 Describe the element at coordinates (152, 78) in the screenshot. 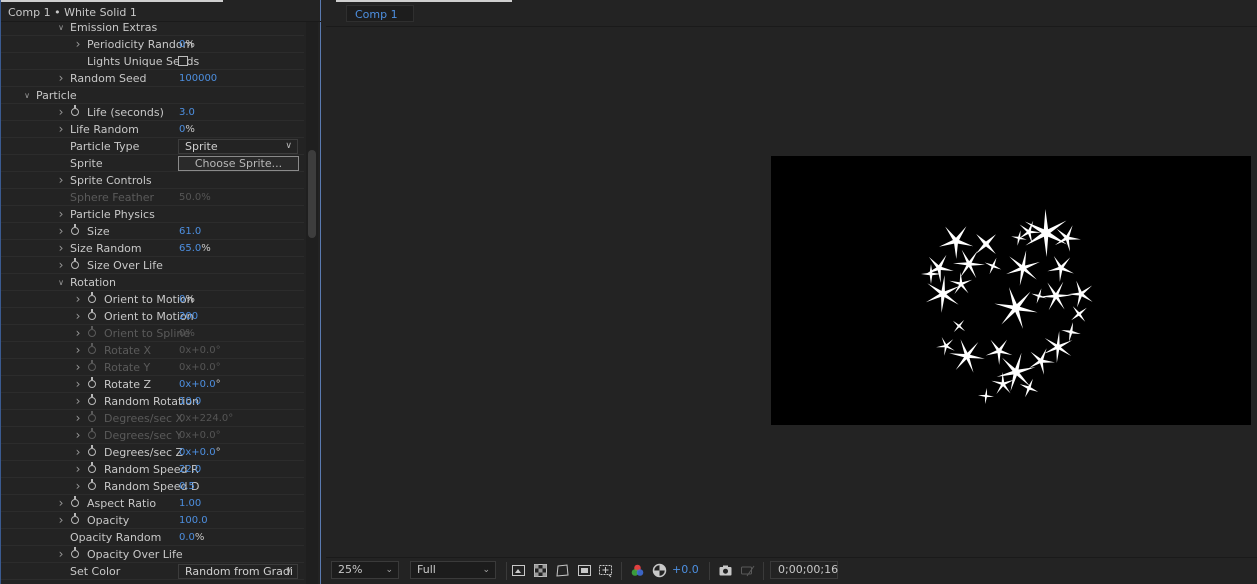

I see `property-row: › Random Seed 100000` at that location.